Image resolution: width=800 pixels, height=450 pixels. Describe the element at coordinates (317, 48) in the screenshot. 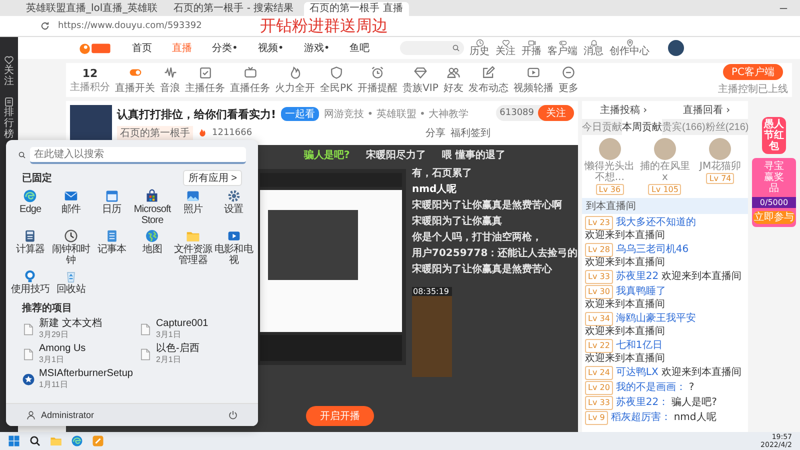

I see `nav-link: 游戏•` at that location.